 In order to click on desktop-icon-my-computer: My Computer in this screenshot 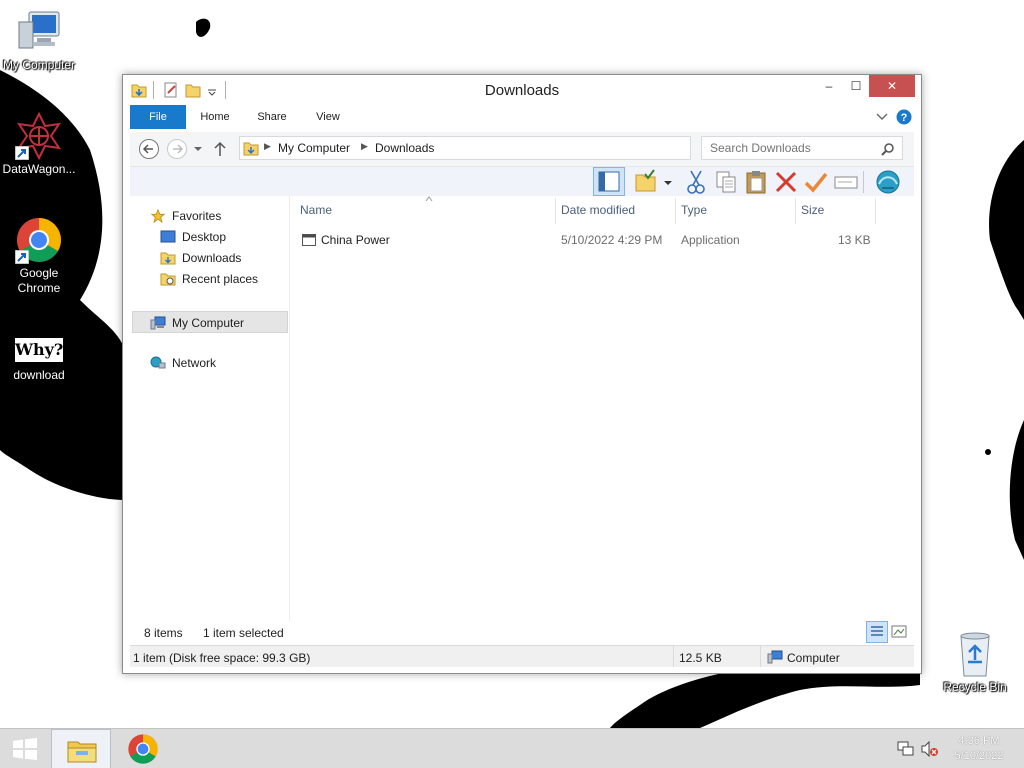, I will do `click(39, 40)`.